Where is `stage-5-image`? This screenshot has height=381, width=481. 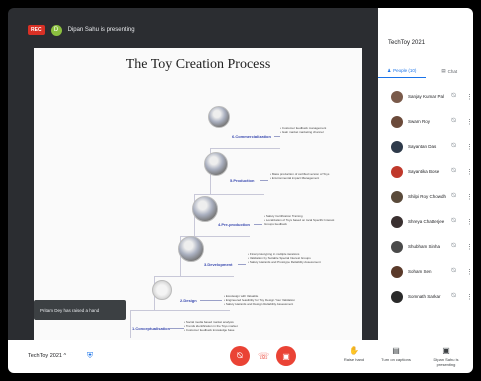 stage-5-image is located at coordinates (216, 164).